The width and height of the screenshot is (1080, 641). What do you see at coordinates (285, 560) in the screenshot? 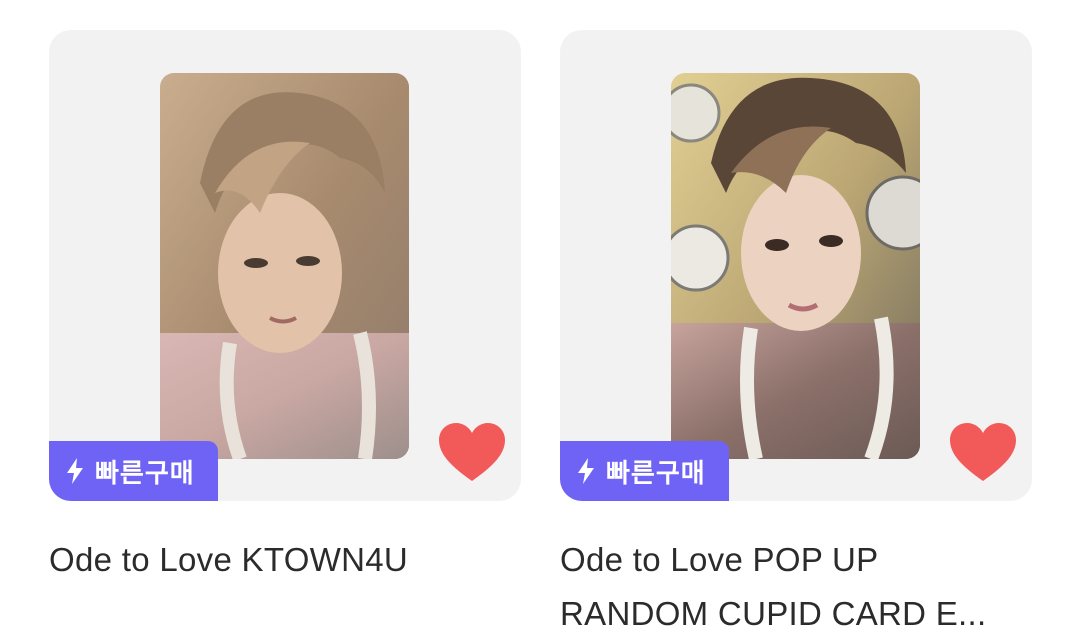
I see `product-title: Ode to Love KTOWN4U` at bounding box center [285, 560].